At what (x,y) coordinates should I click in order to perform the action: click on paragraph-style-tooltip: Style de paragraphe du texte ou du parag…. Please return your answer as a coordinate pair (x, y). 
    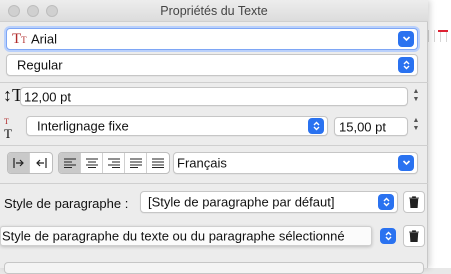
    Looking at the image, I should click on (186, 236).